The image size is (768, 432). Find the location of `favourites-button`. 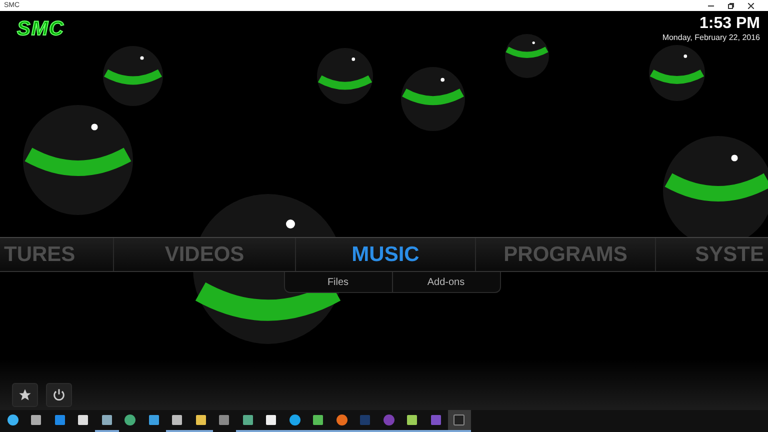

favourites-button is located at coordinates (25, 395).